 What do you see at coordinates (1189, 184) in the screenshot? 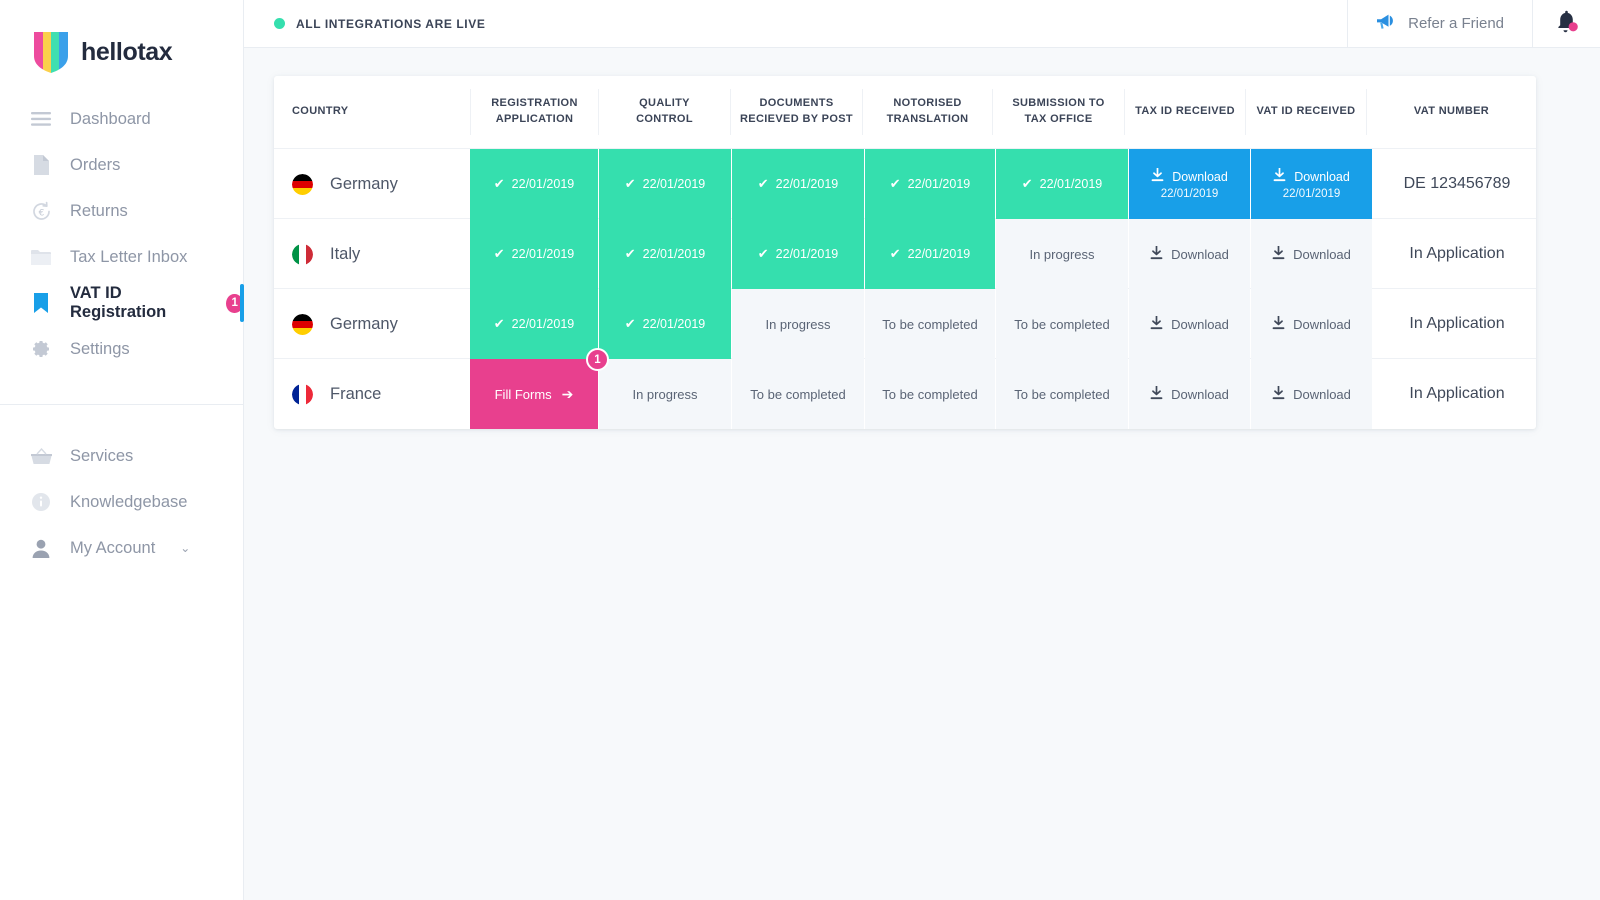
I see `cell-tax-id-received: Download 22/01/2019` at bounding box center [1189, 184].